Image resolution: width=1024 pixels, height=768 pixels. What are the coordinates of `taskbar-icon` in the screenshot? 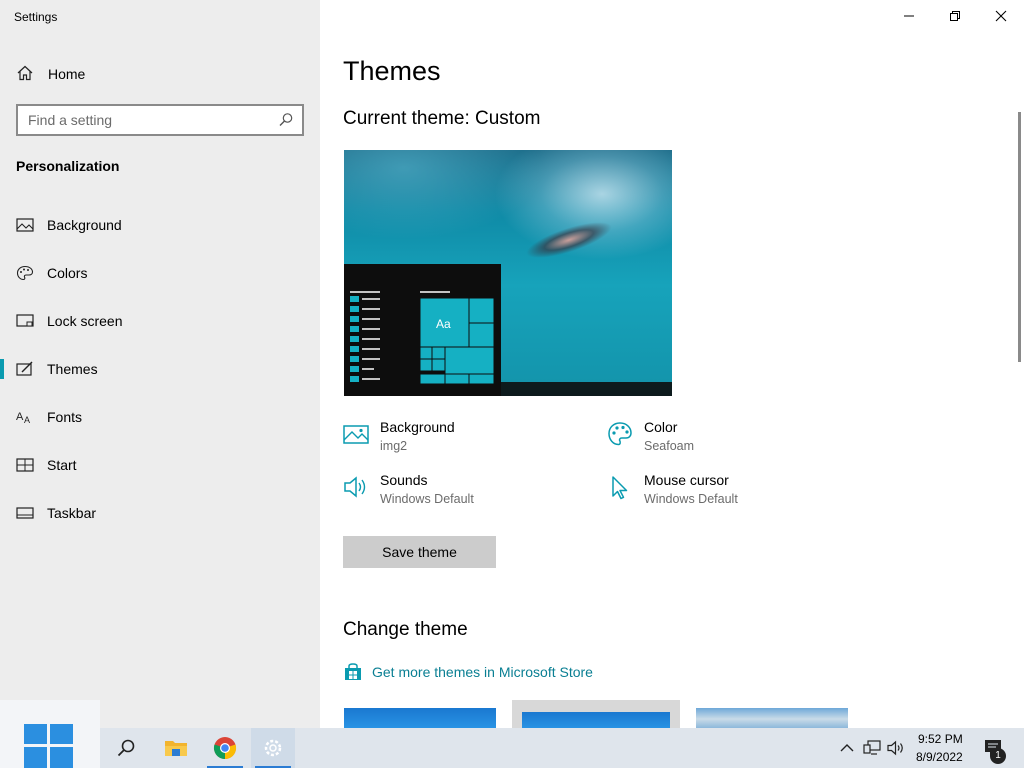 It's located at (25, 513).